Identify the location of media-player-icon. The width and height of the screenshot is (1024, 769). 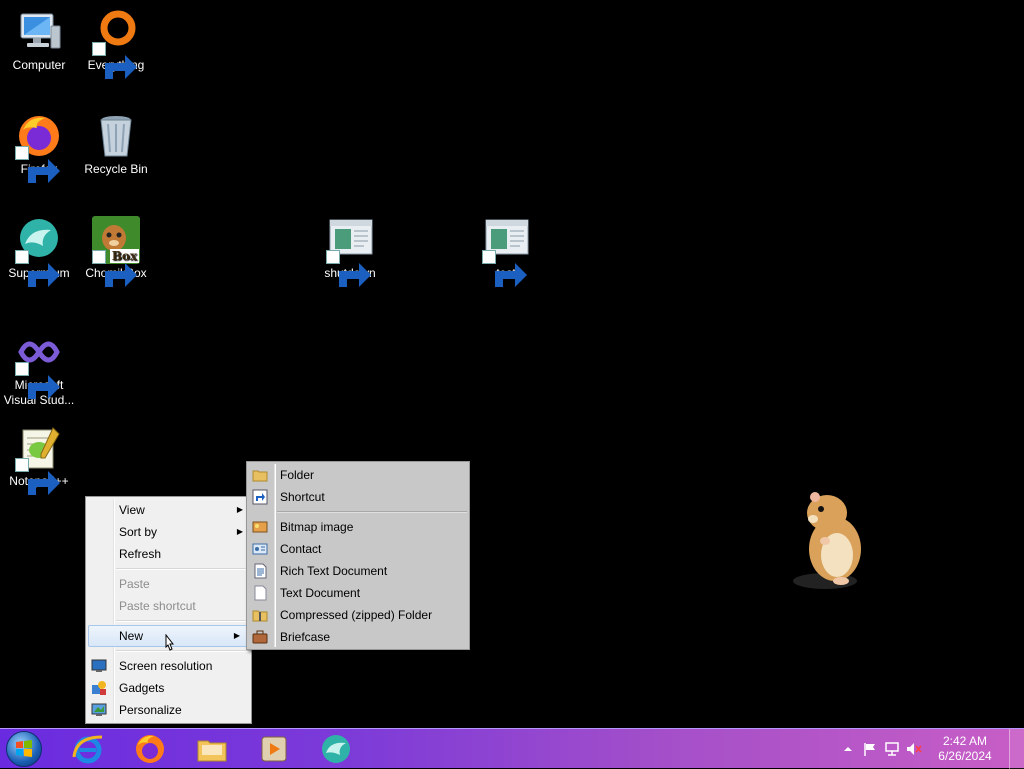
(274, 749).